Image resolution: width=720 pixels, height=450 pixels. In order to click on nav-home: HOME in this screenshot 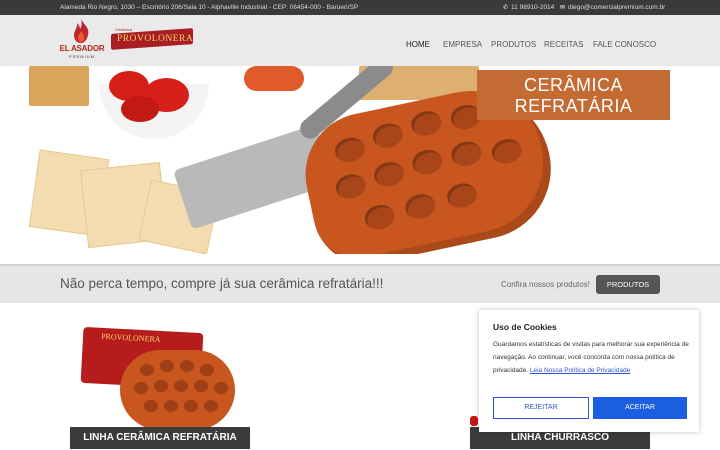, I will do `click(418, 44)`.